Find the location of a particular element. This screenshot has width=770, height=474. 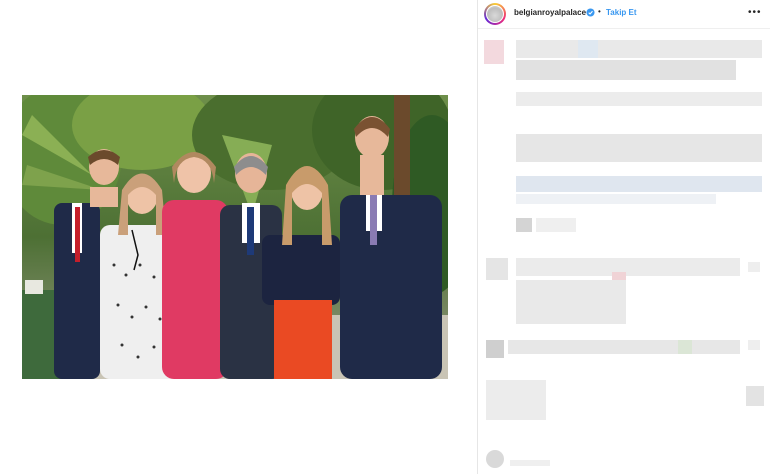

post-username: belgianroyalpalace is located at coordinates (550, 12).